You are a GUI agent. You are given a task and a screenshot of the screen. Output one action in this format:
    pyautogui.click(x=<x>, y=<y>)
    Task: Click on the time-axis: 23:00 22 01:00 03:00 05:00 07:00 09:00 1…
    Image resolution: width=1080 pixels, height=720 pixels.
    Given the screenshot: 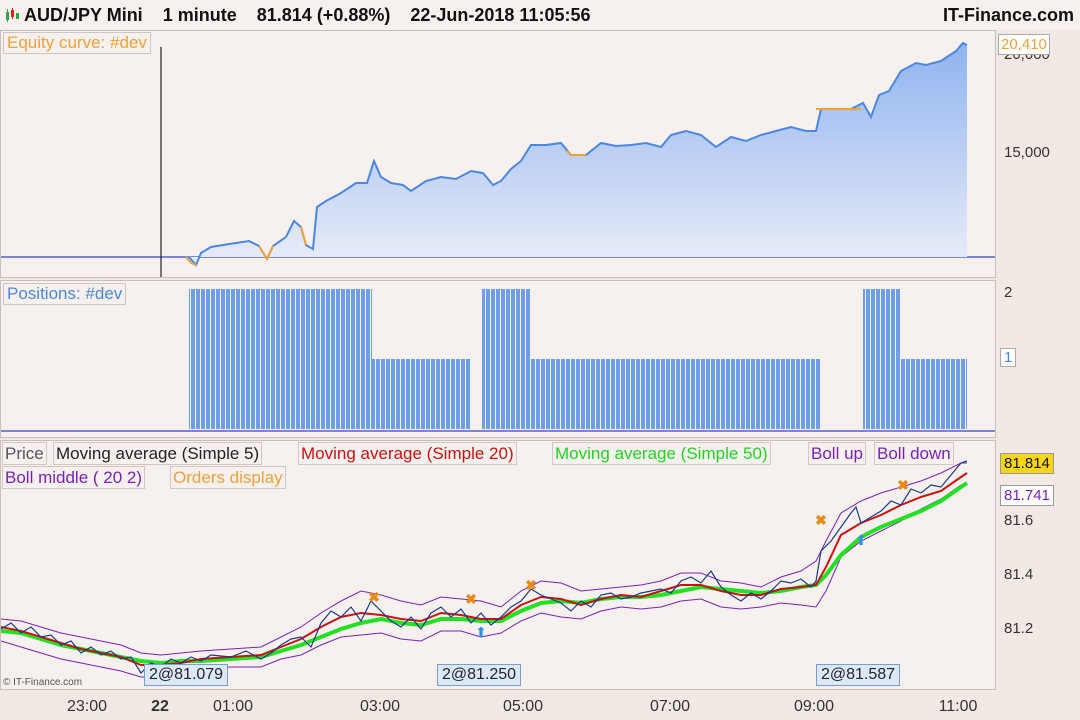 What is the action you would take?
    pyautogui.click(x=498, y=705)
    